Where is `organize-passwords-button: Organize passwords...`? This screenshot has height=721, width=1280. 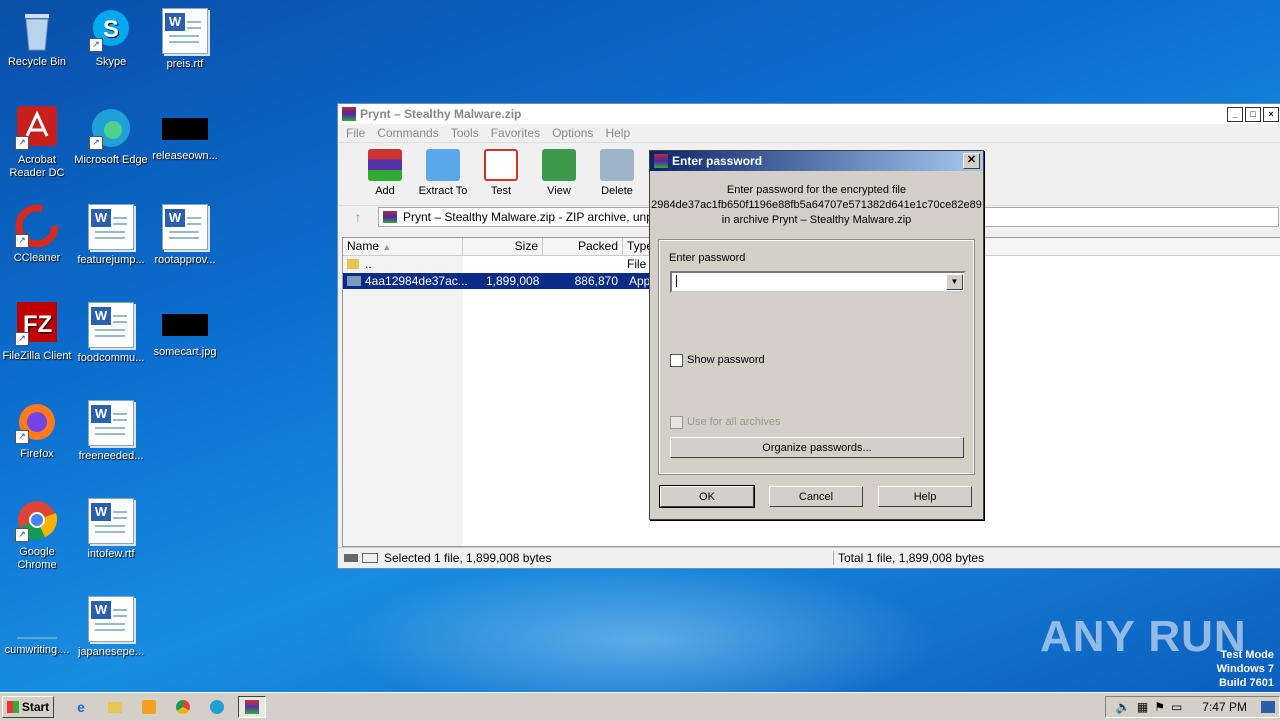
organize-passwords-button: Organize passwords... is located at coordinates (817, 447).